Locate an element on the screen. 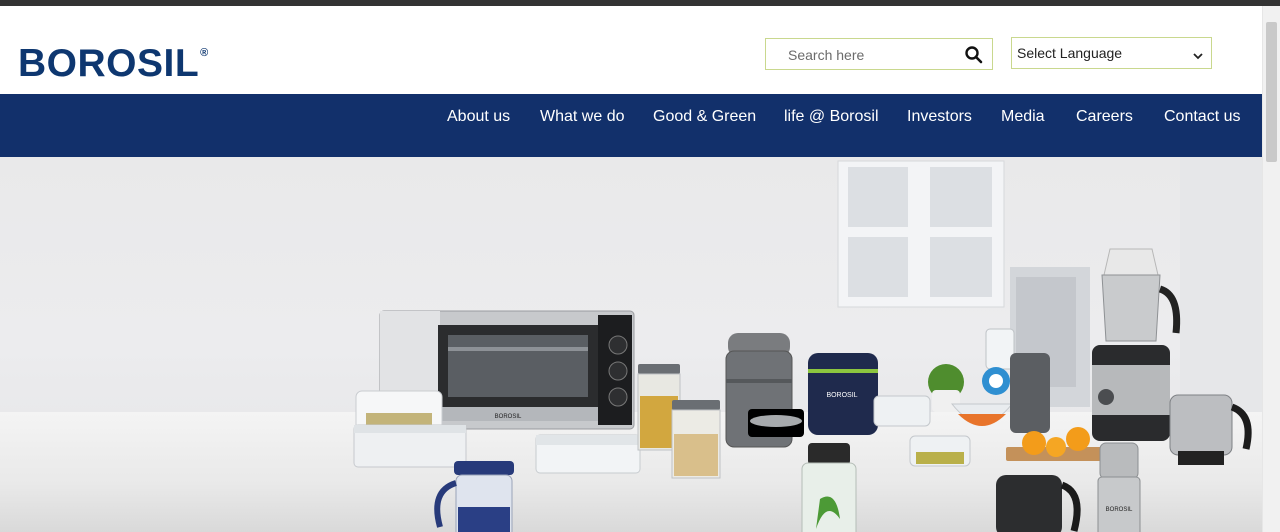 The width and height of the screenshot is (1280, 532). vacuum-jug-image is located at coordinates (1038, 503).